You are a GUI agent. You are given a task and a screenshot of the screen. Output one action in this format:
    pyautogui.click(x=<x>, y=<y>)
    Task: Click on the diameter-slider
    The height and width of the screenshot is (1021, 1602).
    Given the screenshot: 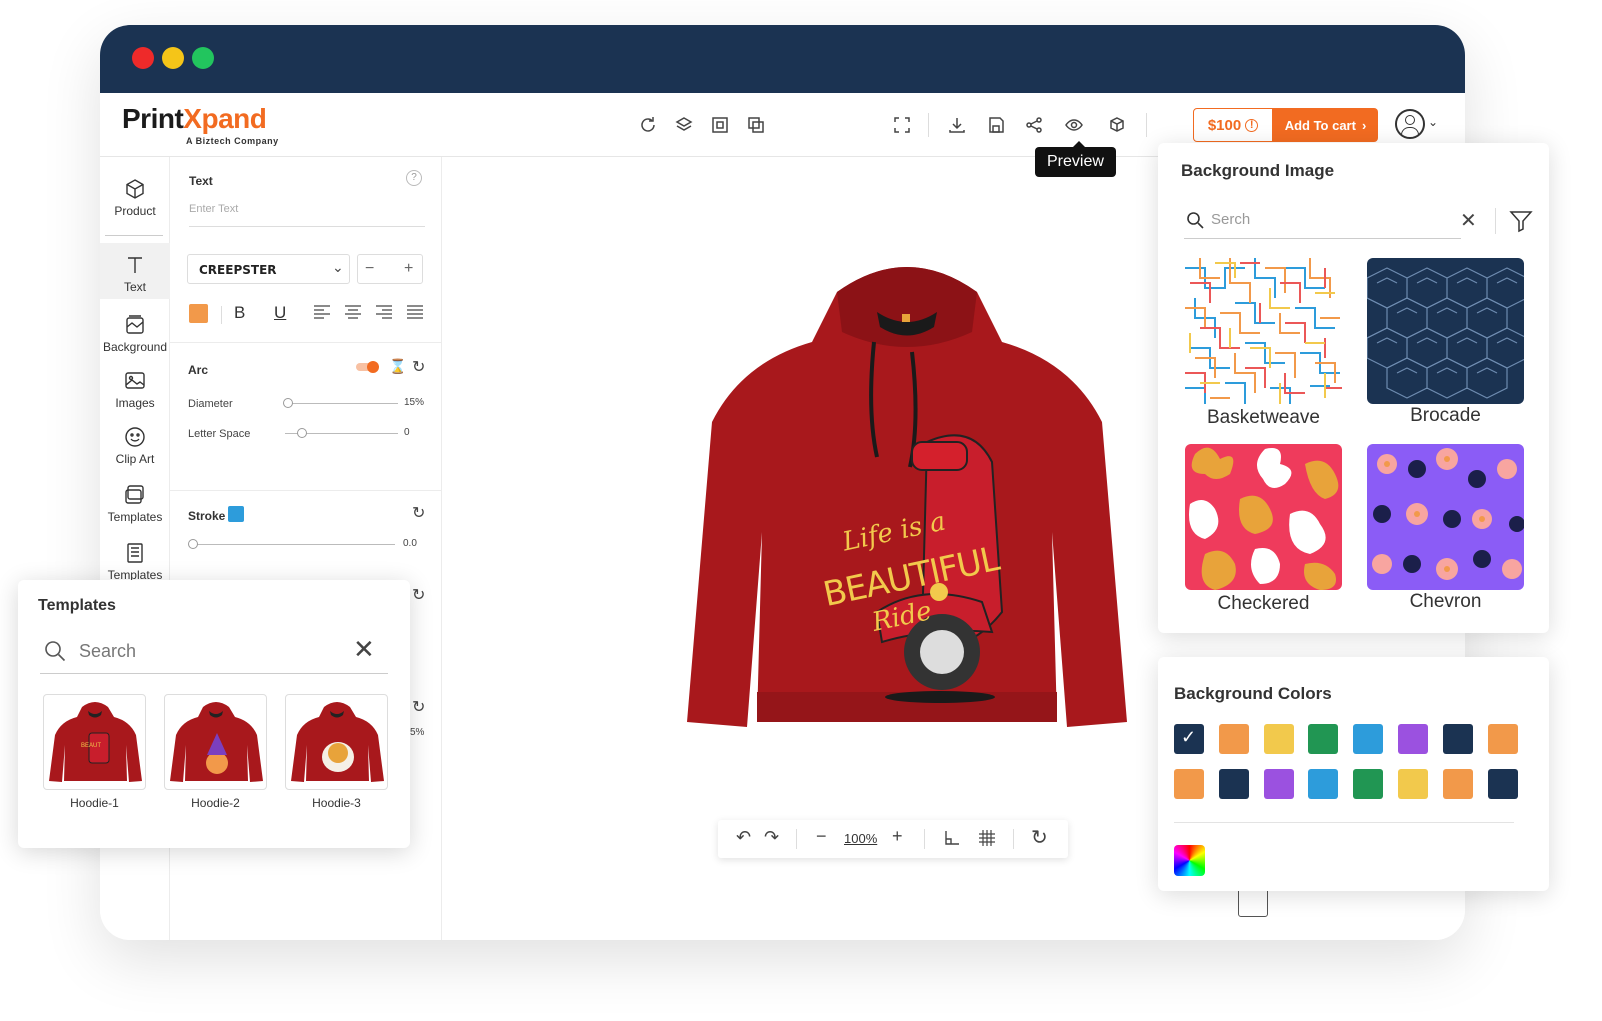 What is the action you would take?
    pyautogui.click(x=341, y=403)
    